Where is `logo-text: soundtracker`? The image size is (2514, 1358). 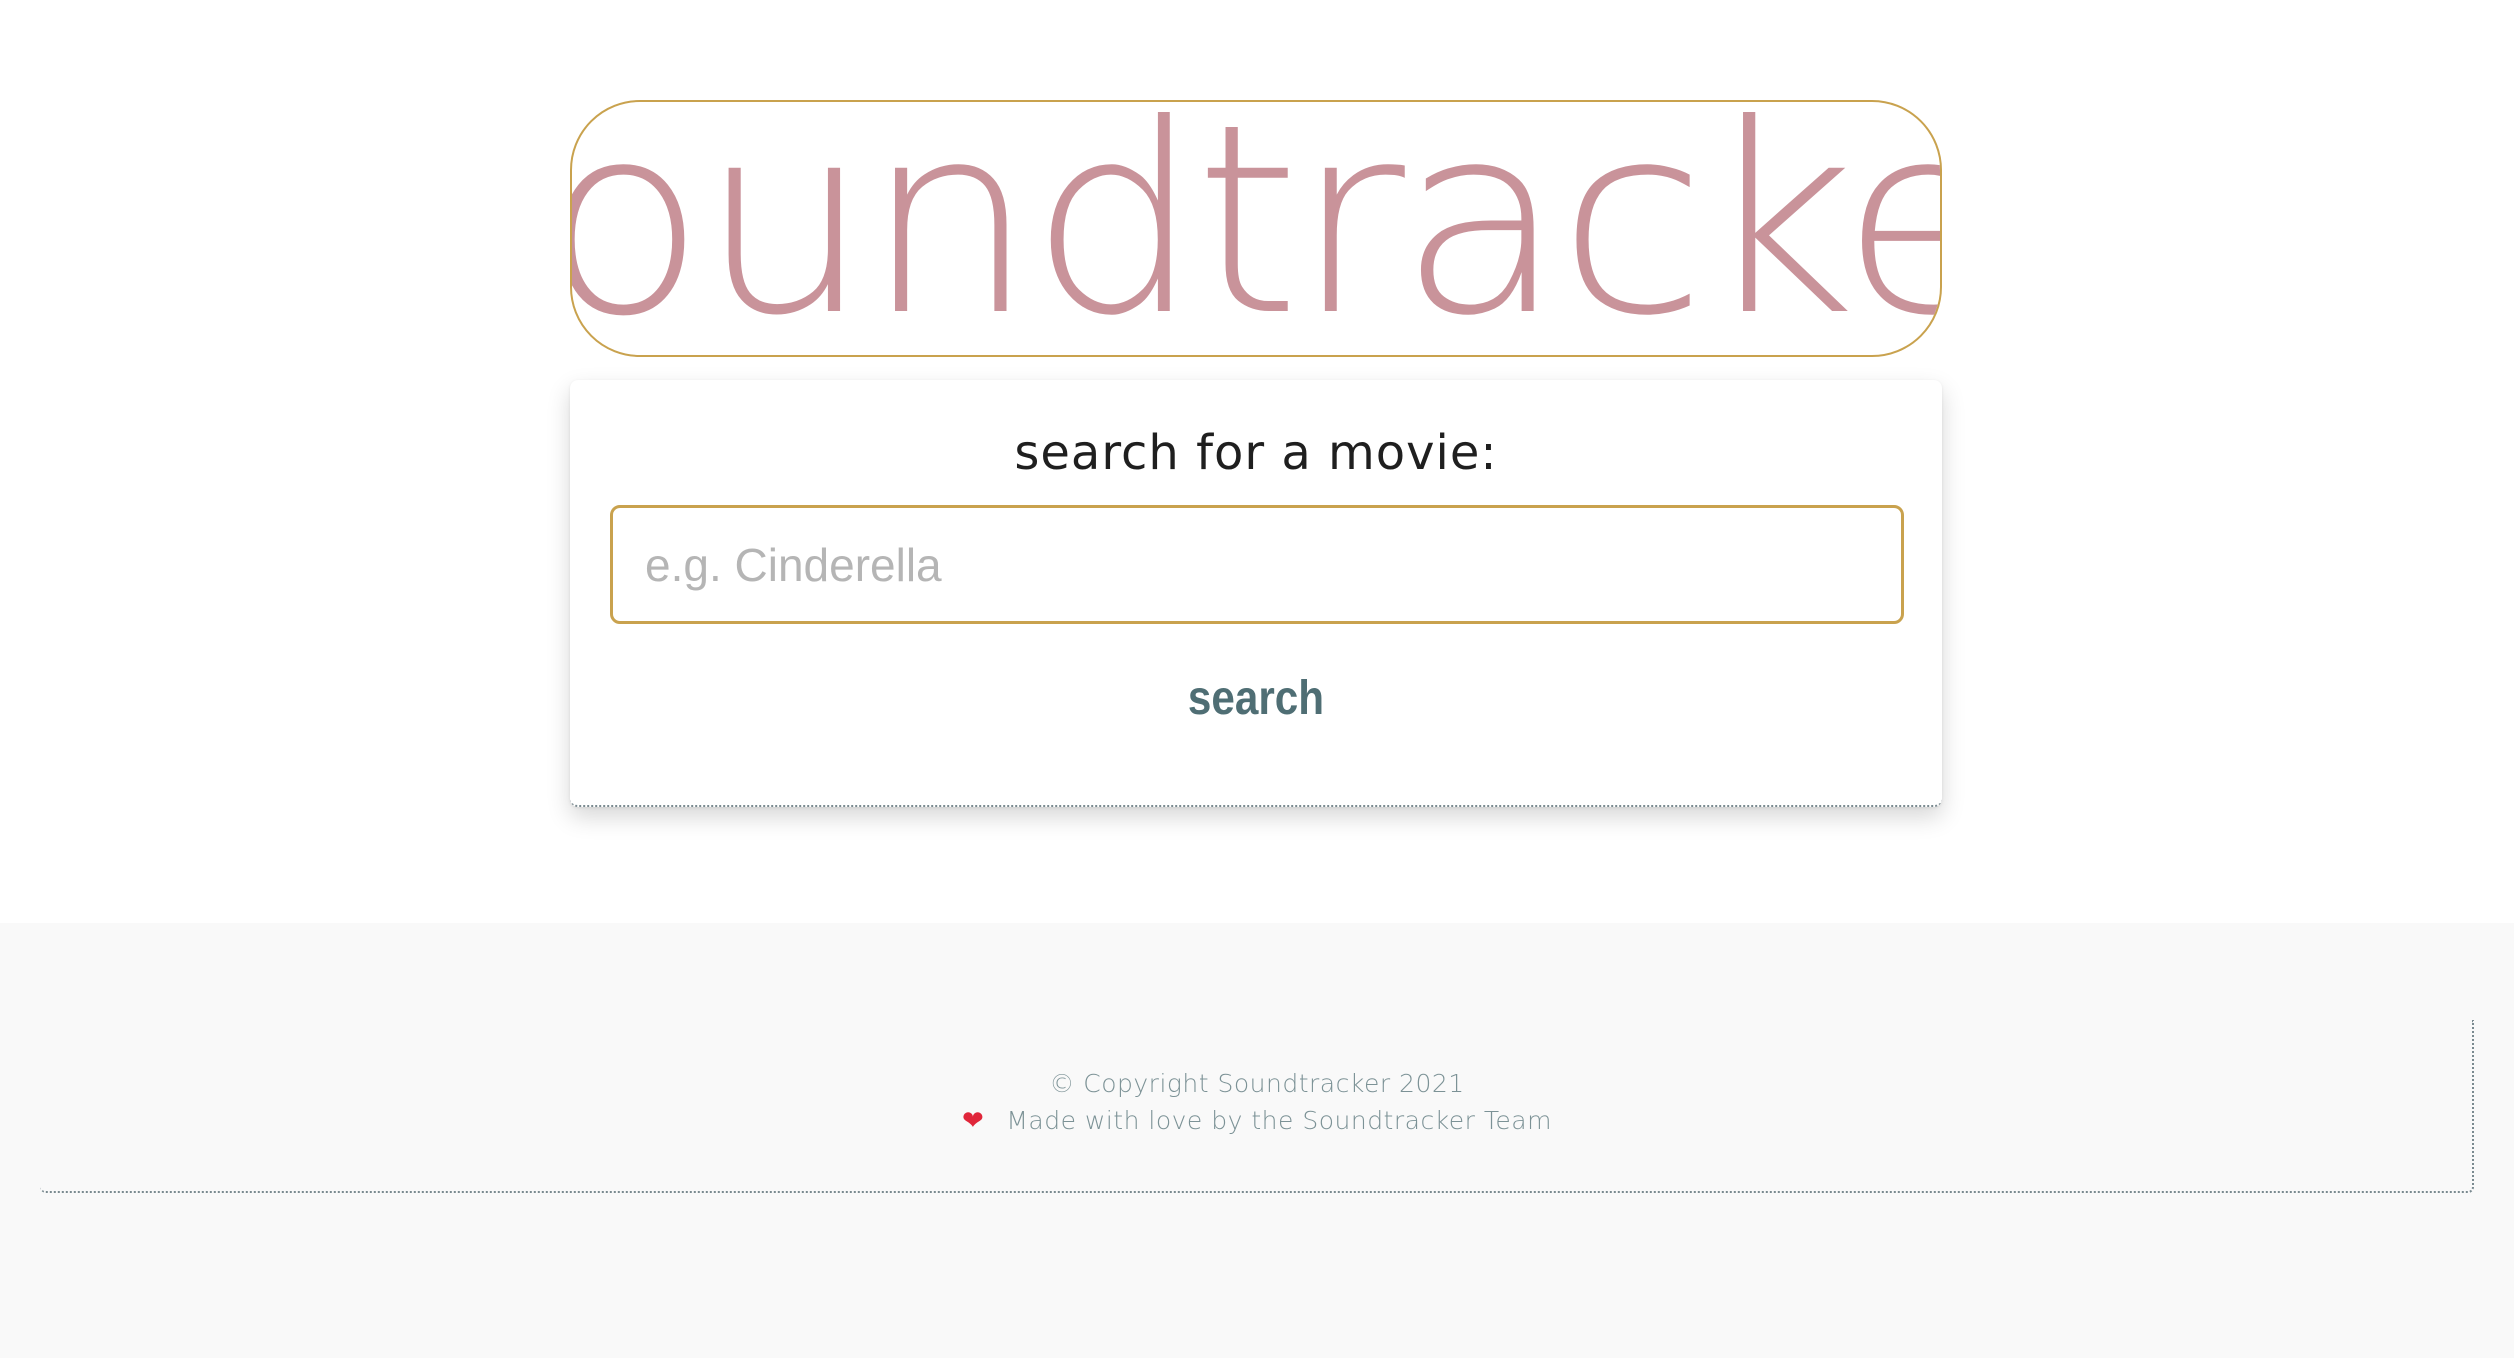
logo-text: soundtracker is located at coordinates (1255, 228).